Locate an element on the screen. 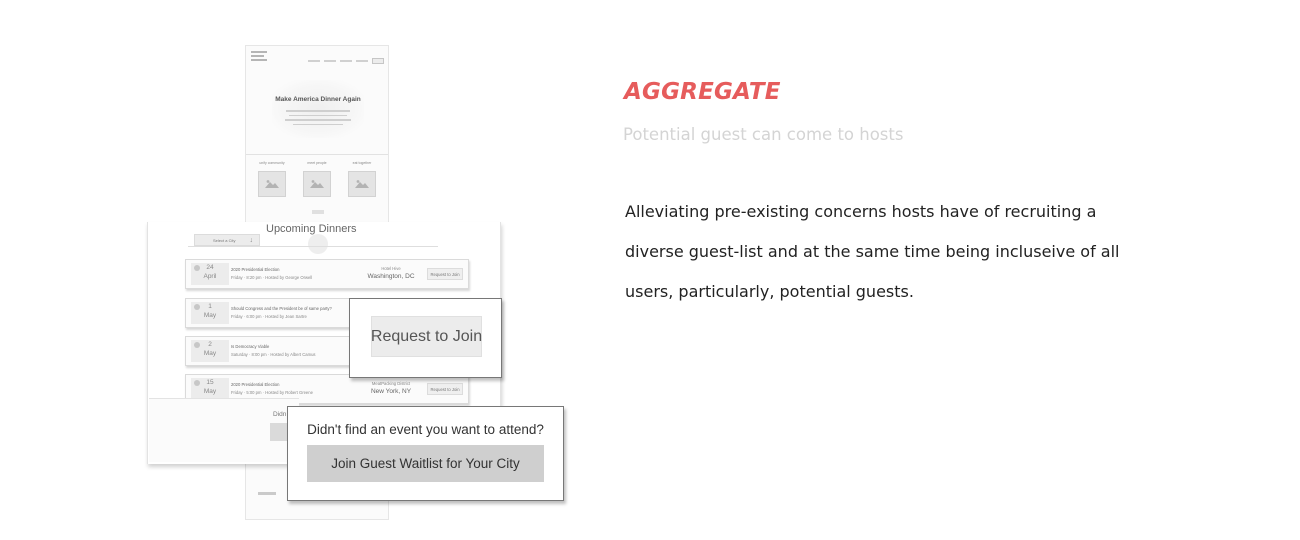 This screenshot has height=540, width=1300. request-to-join-zoom-button: Request to Join is located at coordinates (426, 336).